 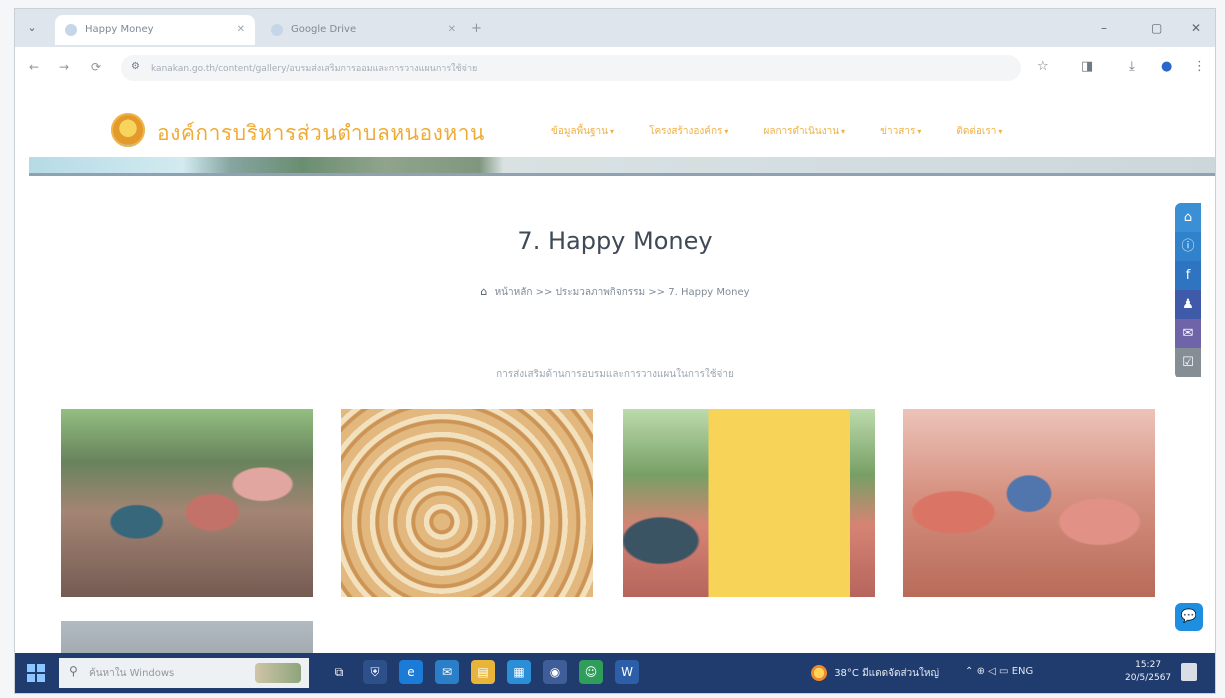 I want to click on breadcrumb-home-link: หน้าหลัก, so click(x=514, y=292).